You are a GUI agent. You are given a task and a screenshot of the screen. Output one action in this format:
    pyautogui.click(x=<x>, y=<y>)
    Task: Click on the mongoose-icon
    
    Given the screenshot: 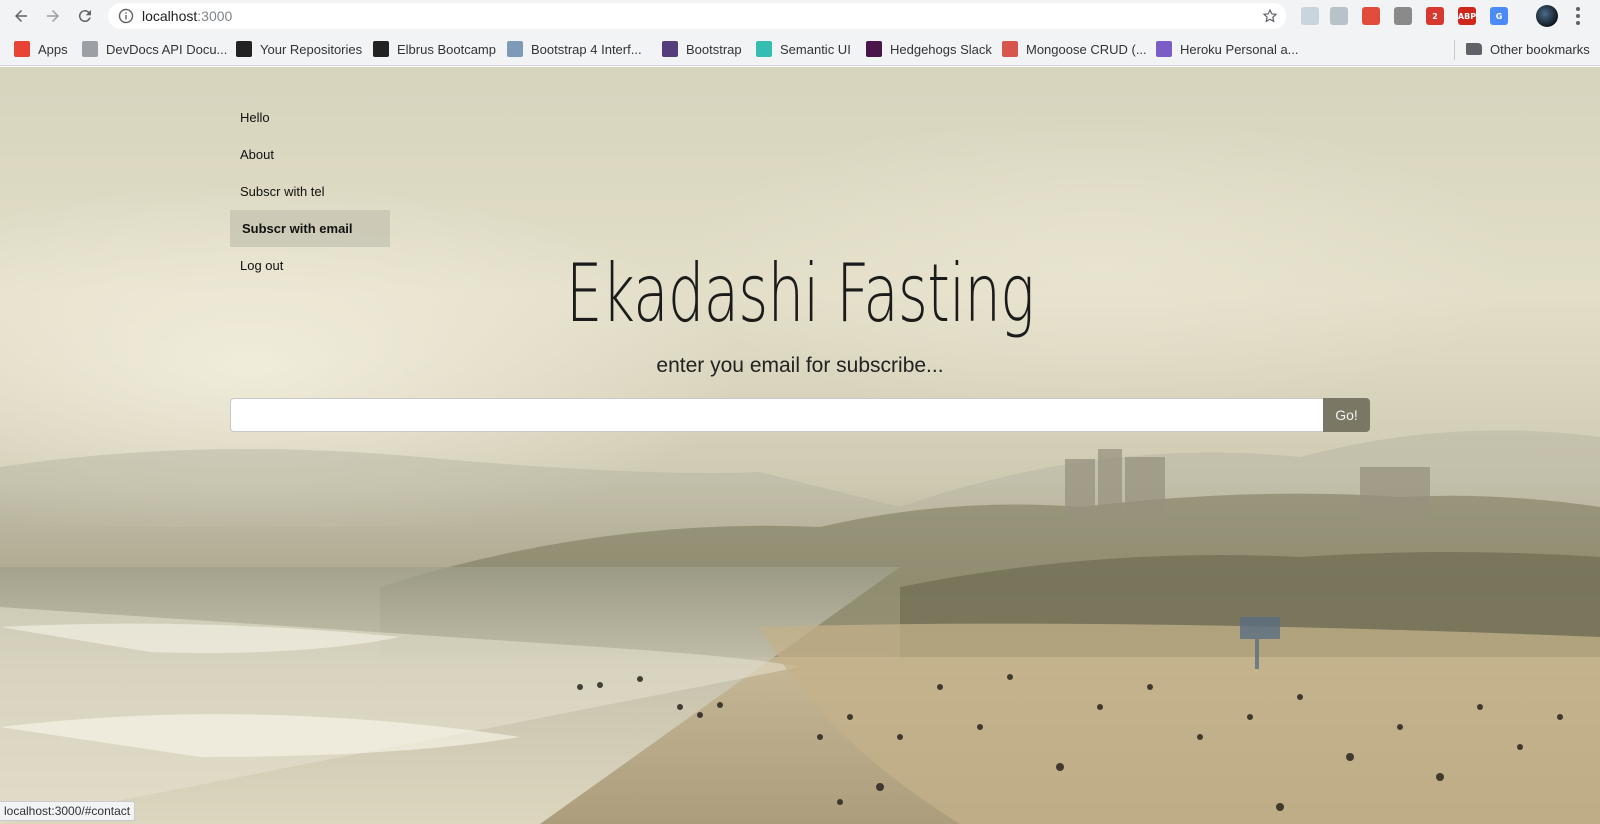 What is the action you would take?
    pyautogui.click(x=1010, y=49)
    